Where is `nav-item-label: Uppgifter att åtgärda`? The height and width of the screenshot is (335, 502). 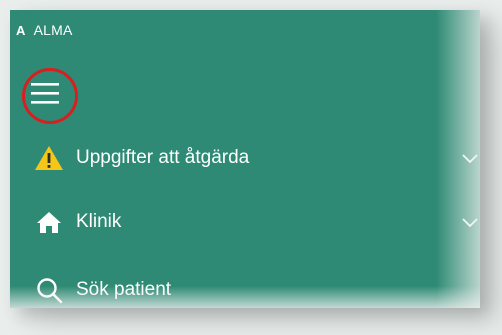 nav-item-label: Uppgifter att åtgärda is located at coordinates (163, 157).